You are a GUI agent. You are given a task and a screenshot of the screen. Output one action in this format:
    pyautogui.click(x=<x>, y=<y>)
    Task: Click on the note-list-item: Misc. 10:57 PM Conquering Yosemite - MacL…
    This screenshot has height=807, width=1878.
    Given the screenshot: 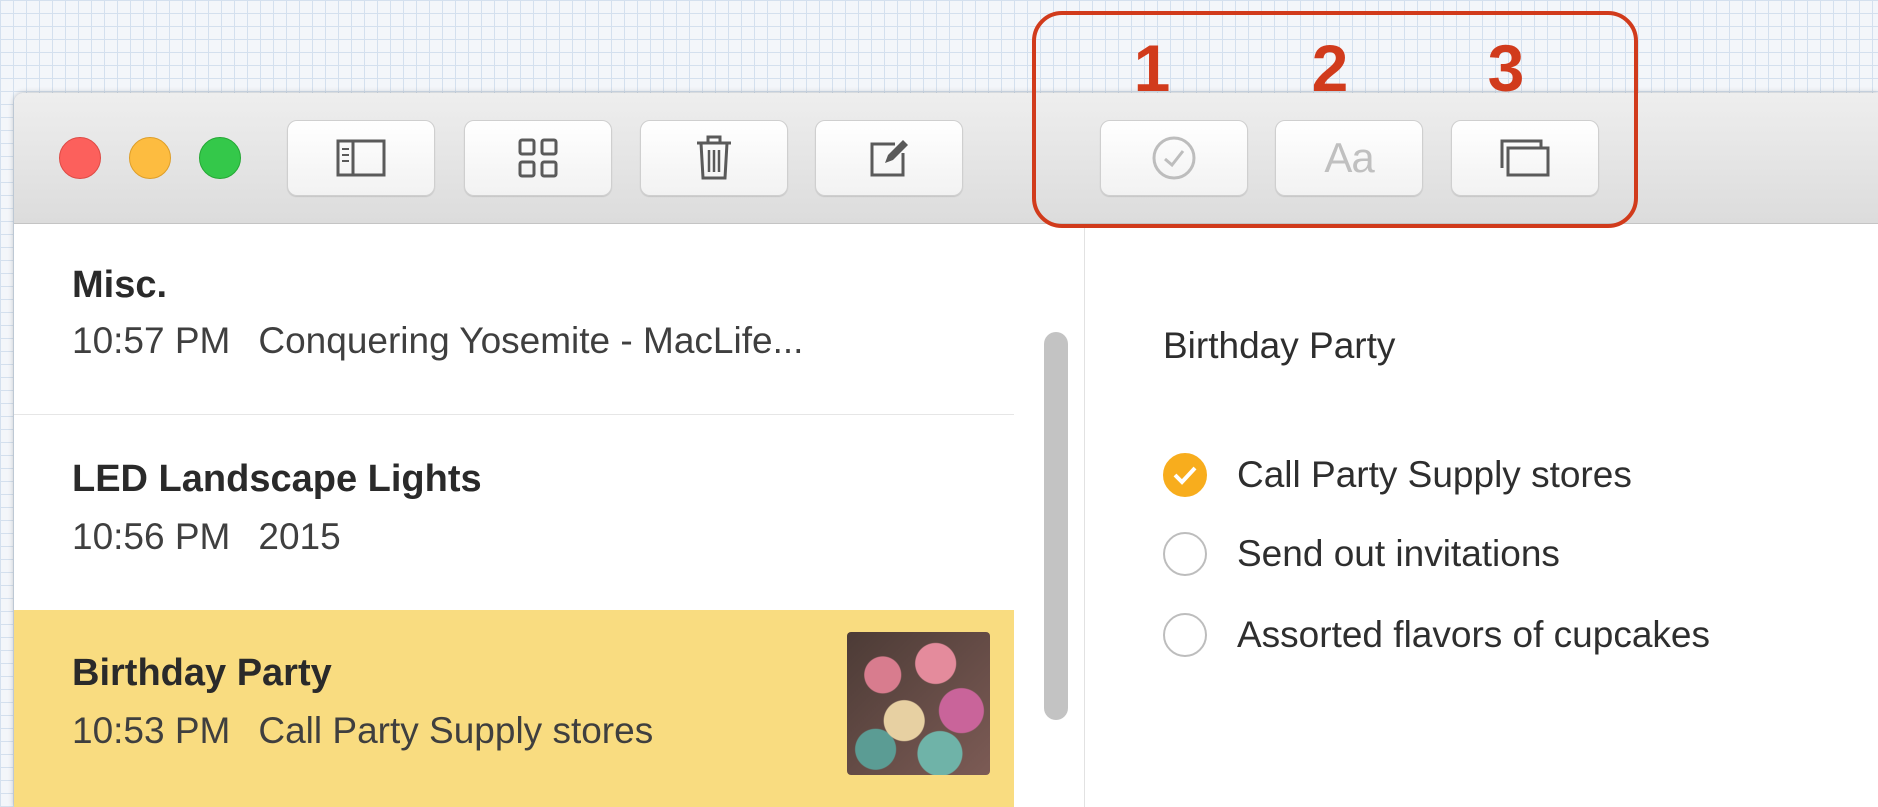 What is the action you would take?
    pyautogui.click(x=514, y=319)
    